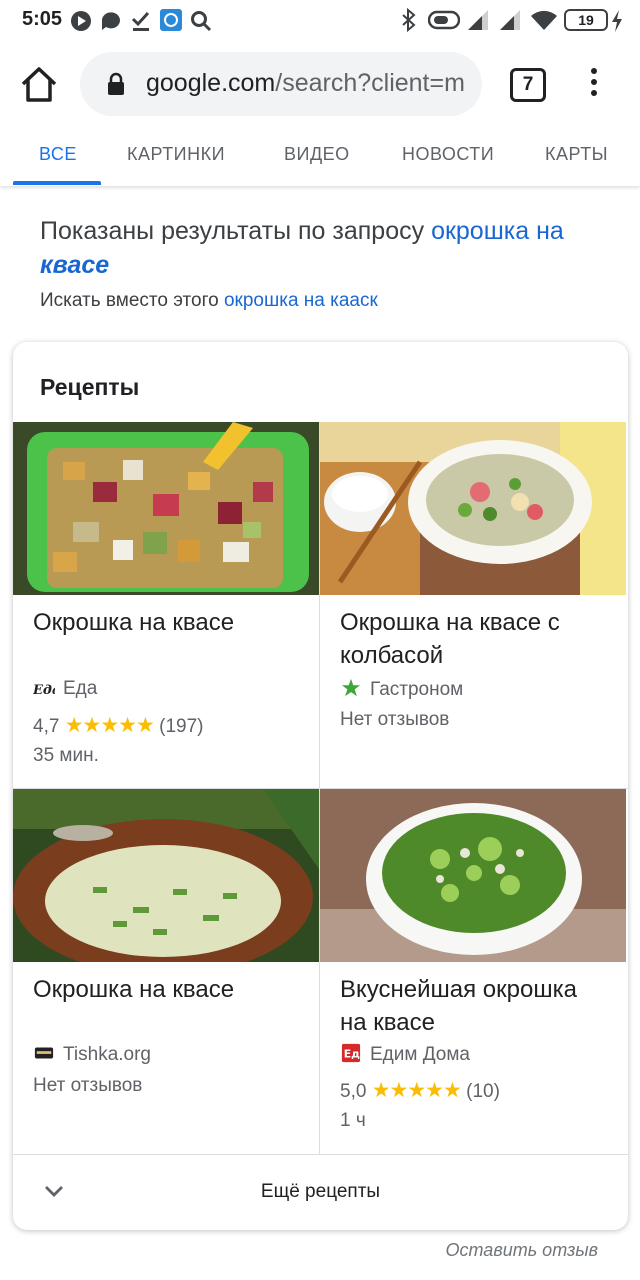  I want to click on original-query-link: окрошка на кааск, so click(301, 300).